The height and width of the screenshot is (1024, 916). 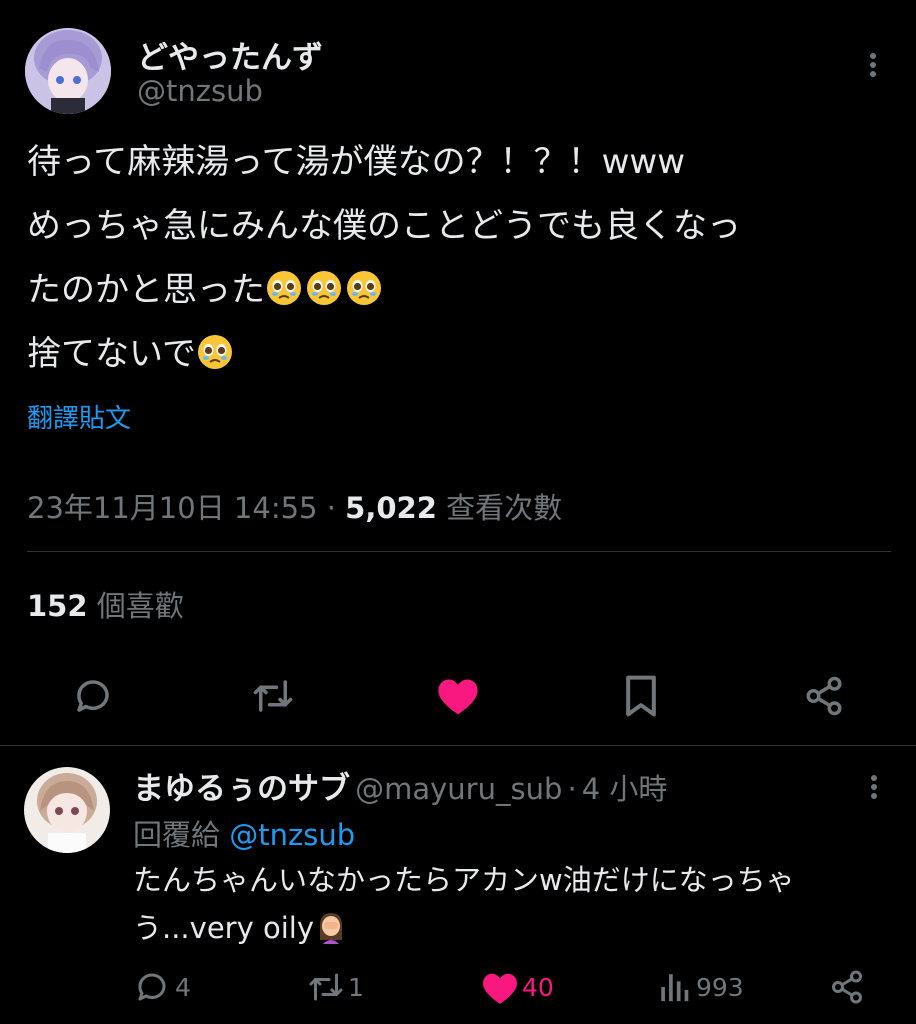 I want to click on tweet-line: たのかと思った, so click(x=384, y=290).